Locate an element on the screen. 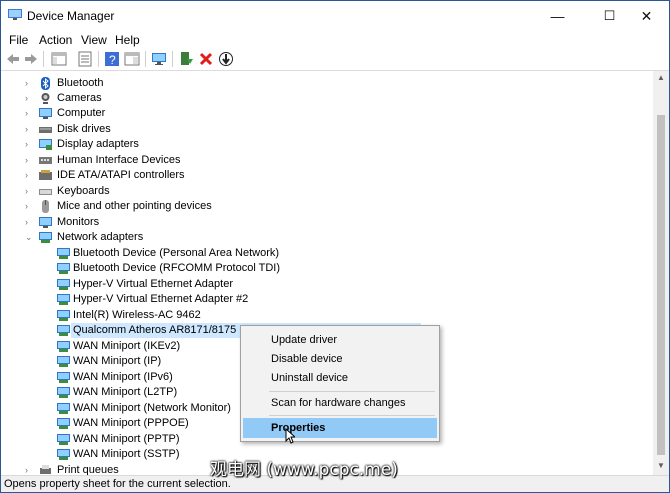 This screenshot has height=493, width=670. ide-controller-icon is located at coordinates (45, 175).